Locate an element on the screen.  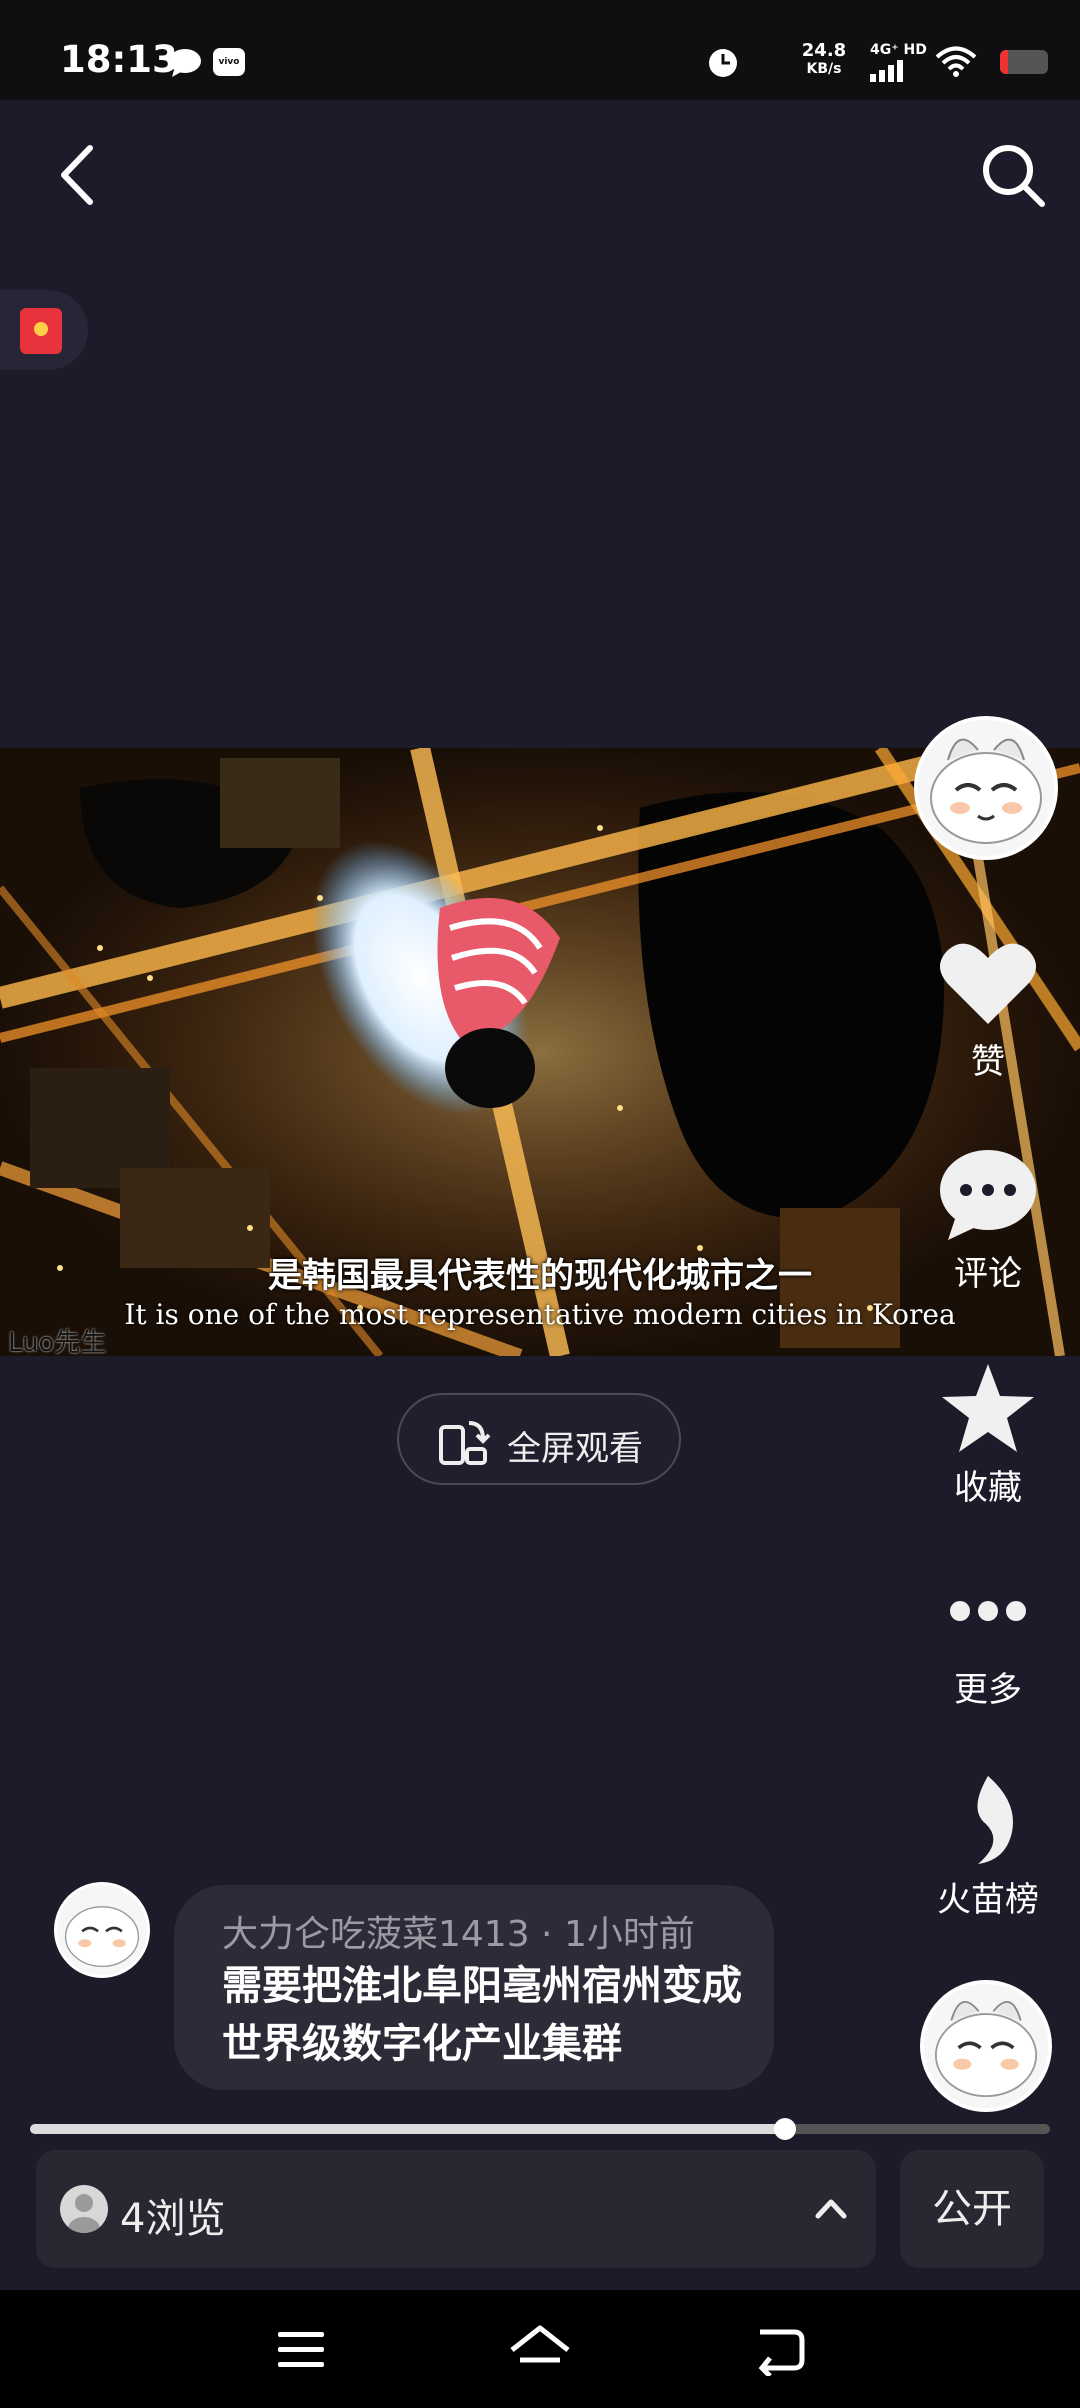
back-nav-icon is located at coordinates (780, 2350).